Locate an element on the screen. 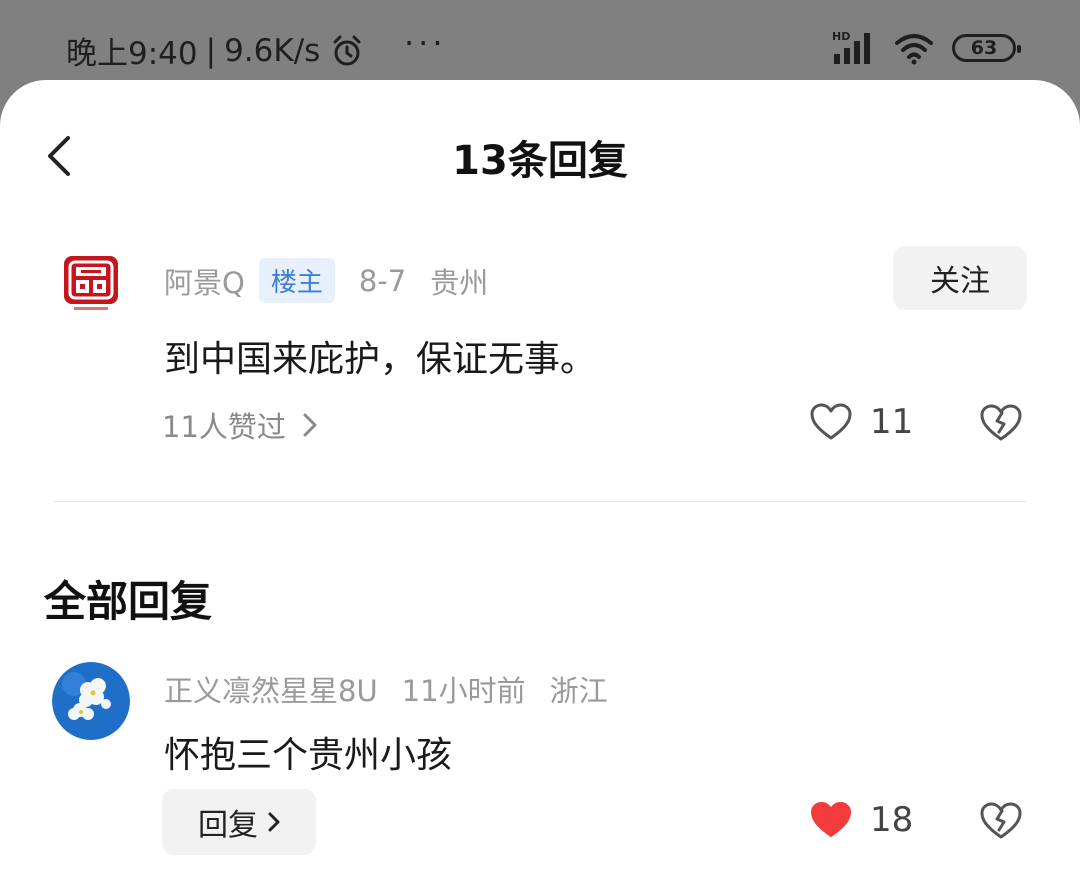 The width and height of the screenshot is (1080, 896). reply-button: 回复 is located at coordinates (239, 822).